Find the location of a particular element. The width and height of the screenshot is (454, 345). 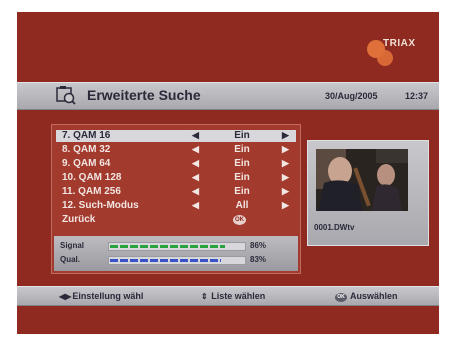

quality-label: Qual. is located at coordinates (70, 259).